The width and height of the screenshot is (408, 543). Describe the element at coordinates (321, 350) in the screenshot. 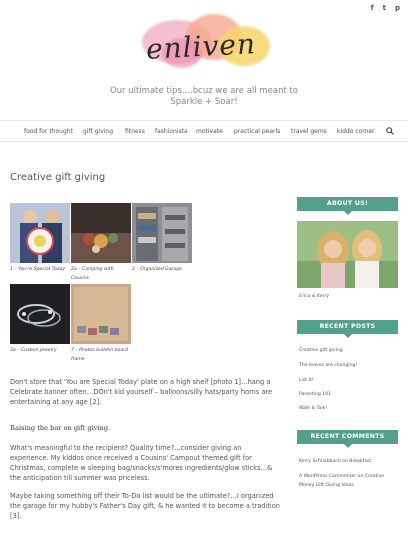

I see `recent-post-link: Creative gift giving` at that location.